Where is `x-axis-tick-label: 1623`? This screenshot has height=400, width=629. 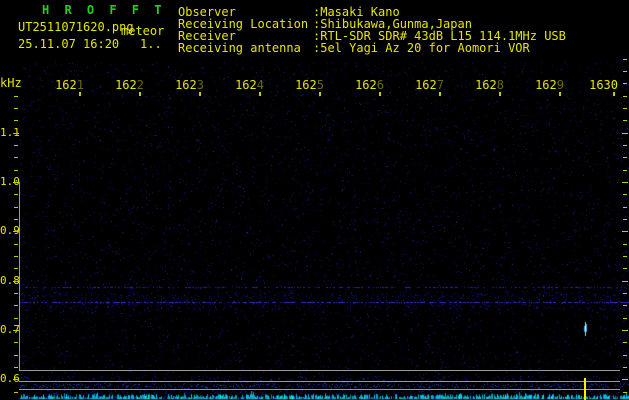
x-axis-tick-label: 1623 is located at coordinates (189, 85).